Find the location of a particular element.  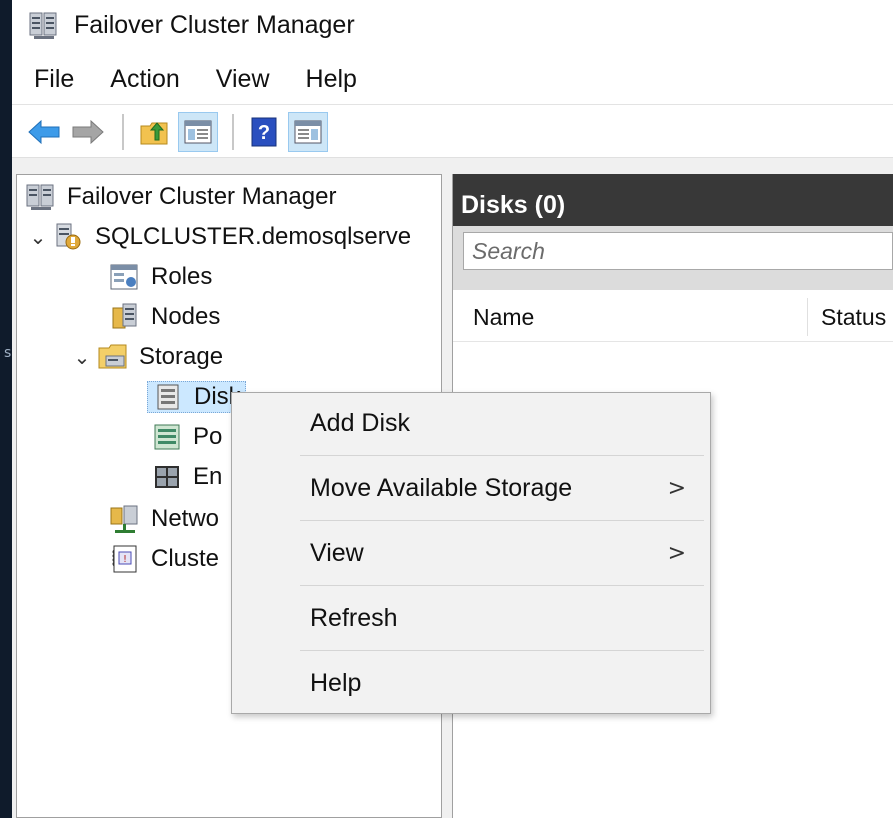

menu-item-label: Move Available Storage is located at coordinates (441, 487).